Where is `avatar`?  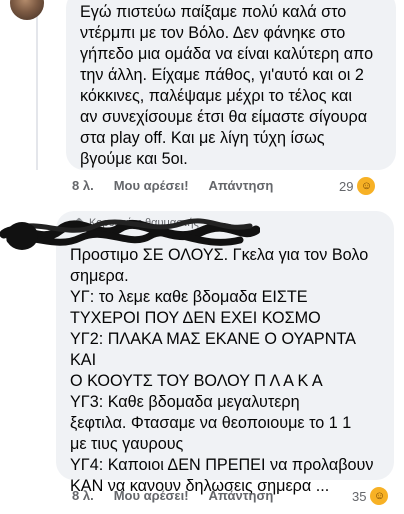 avatar is located at coordinates (27, 10).